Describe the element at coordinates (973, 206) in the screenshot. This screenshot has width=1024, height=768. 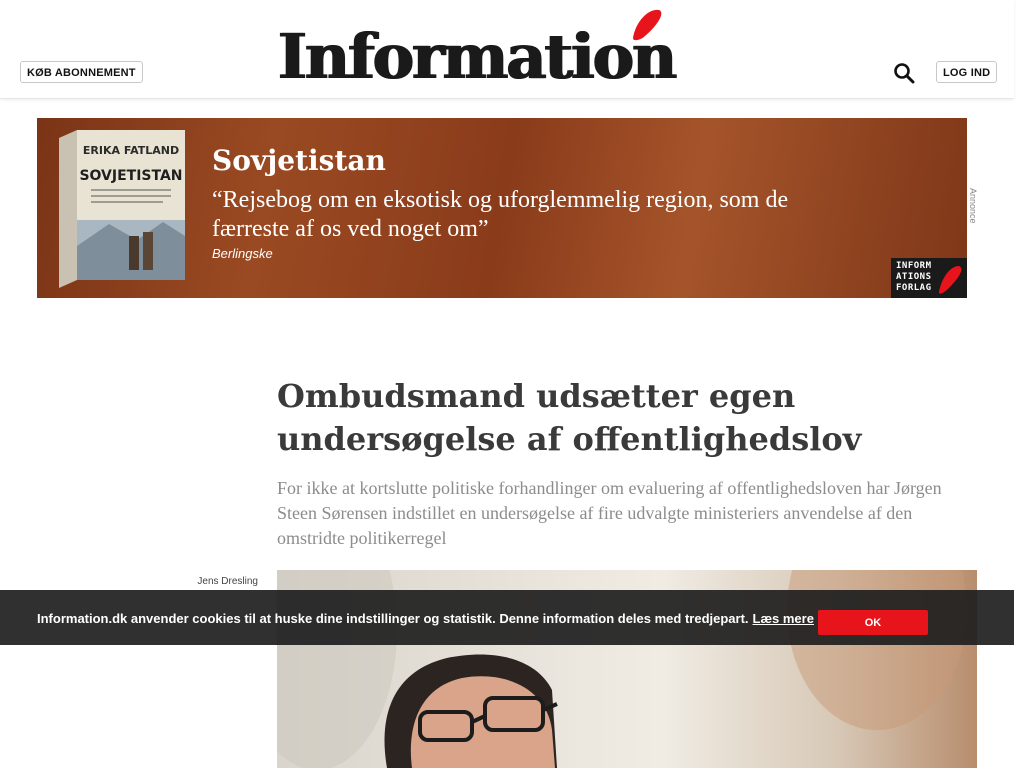
I see `ad-label: Annonce` at that location.